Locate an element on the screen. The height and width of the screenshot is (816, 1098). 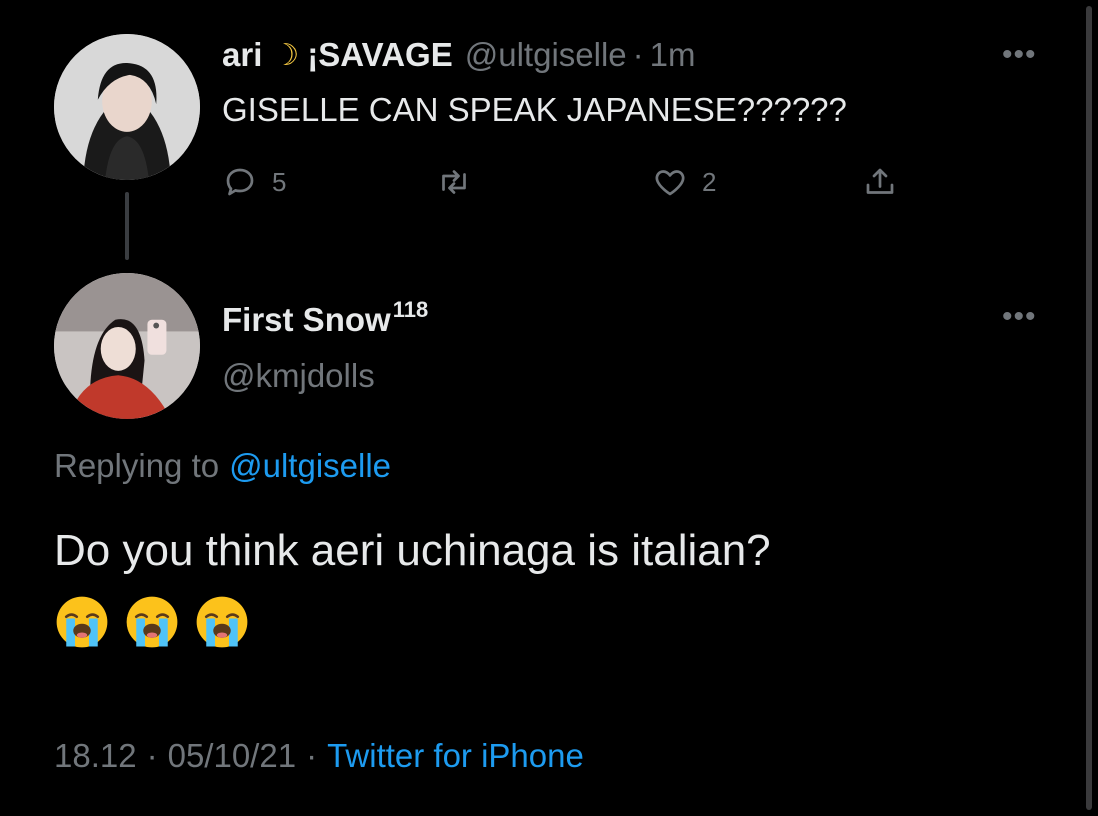
emoji-row is located at coordinates (159, 622).